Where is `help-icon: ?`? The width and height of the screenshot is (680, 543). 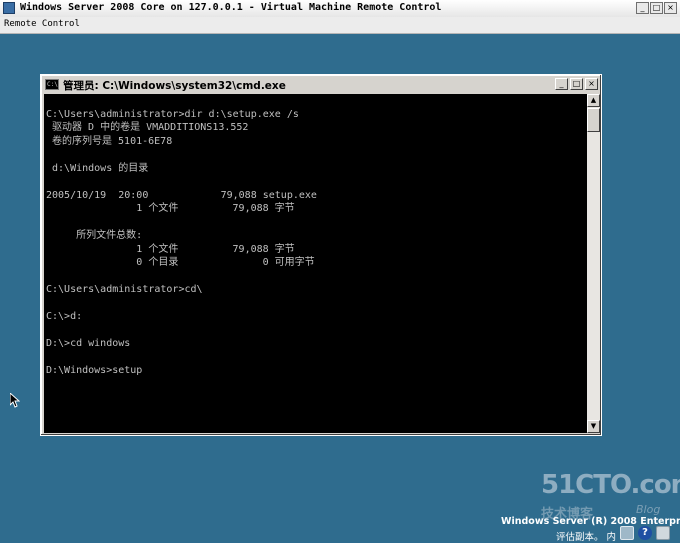
help-icon: ? is located at coordinates (645, 533).